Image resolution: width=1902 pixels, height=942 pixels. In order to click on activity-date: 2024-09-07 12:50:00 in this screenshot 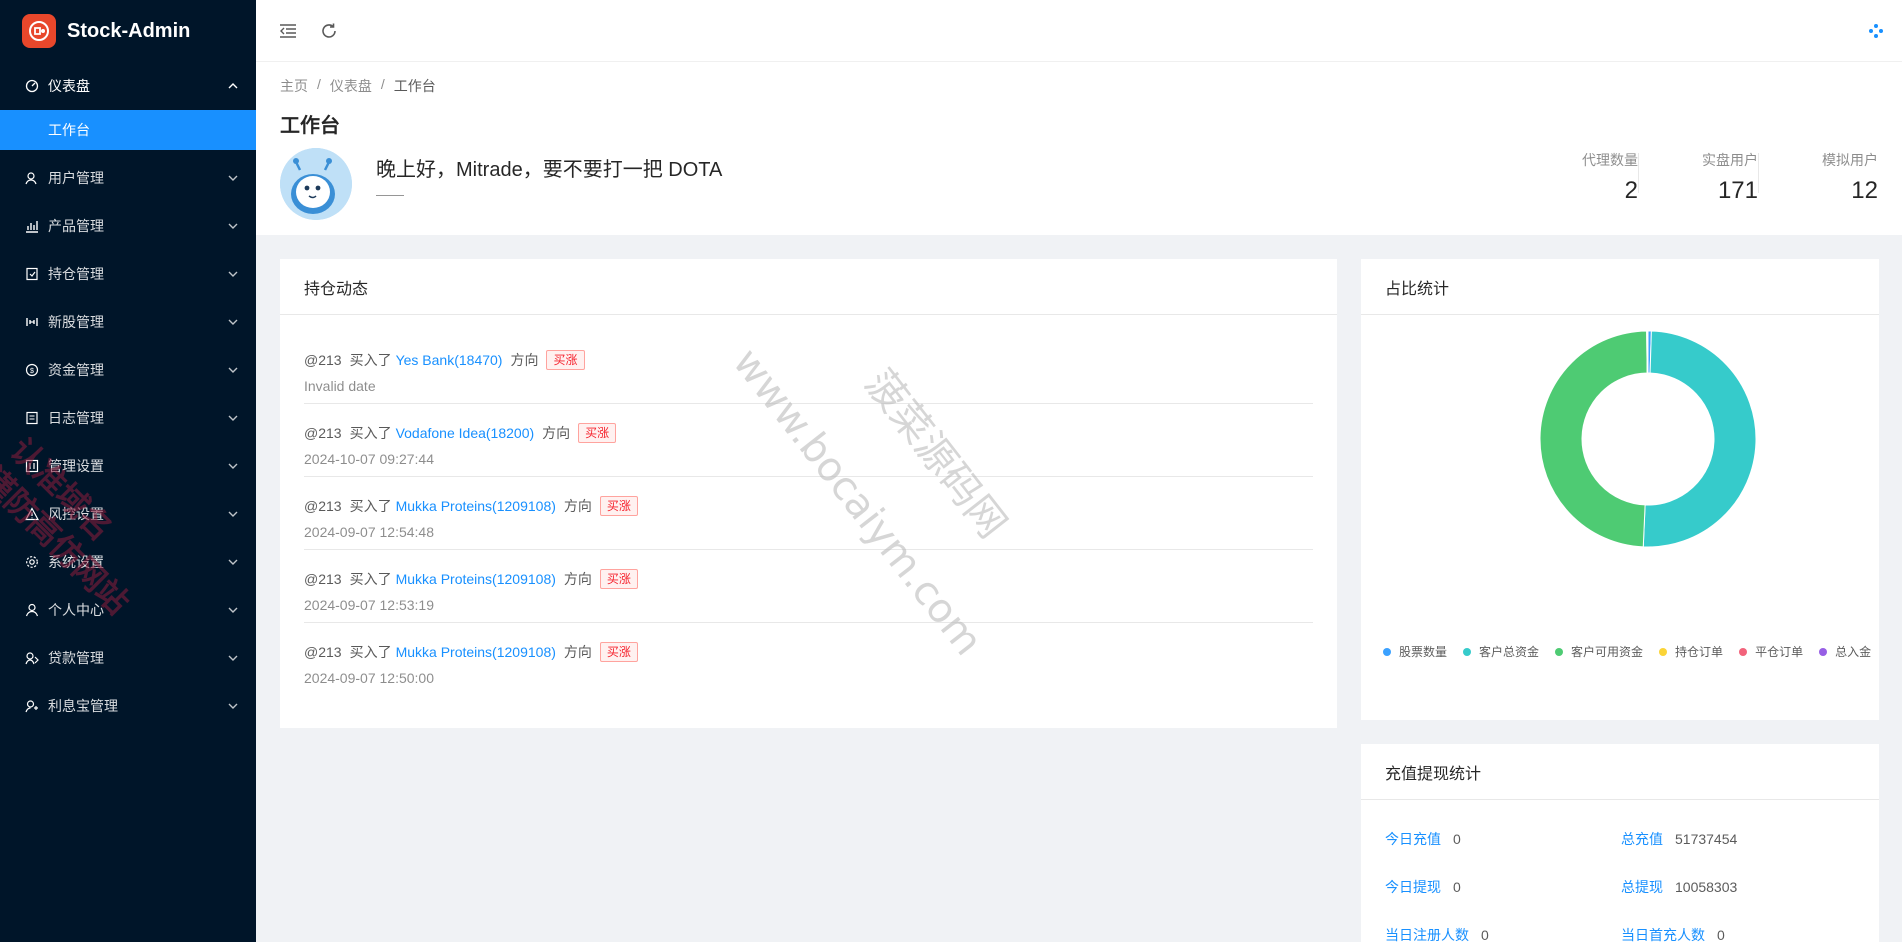, I will do `click(369, 678)`.